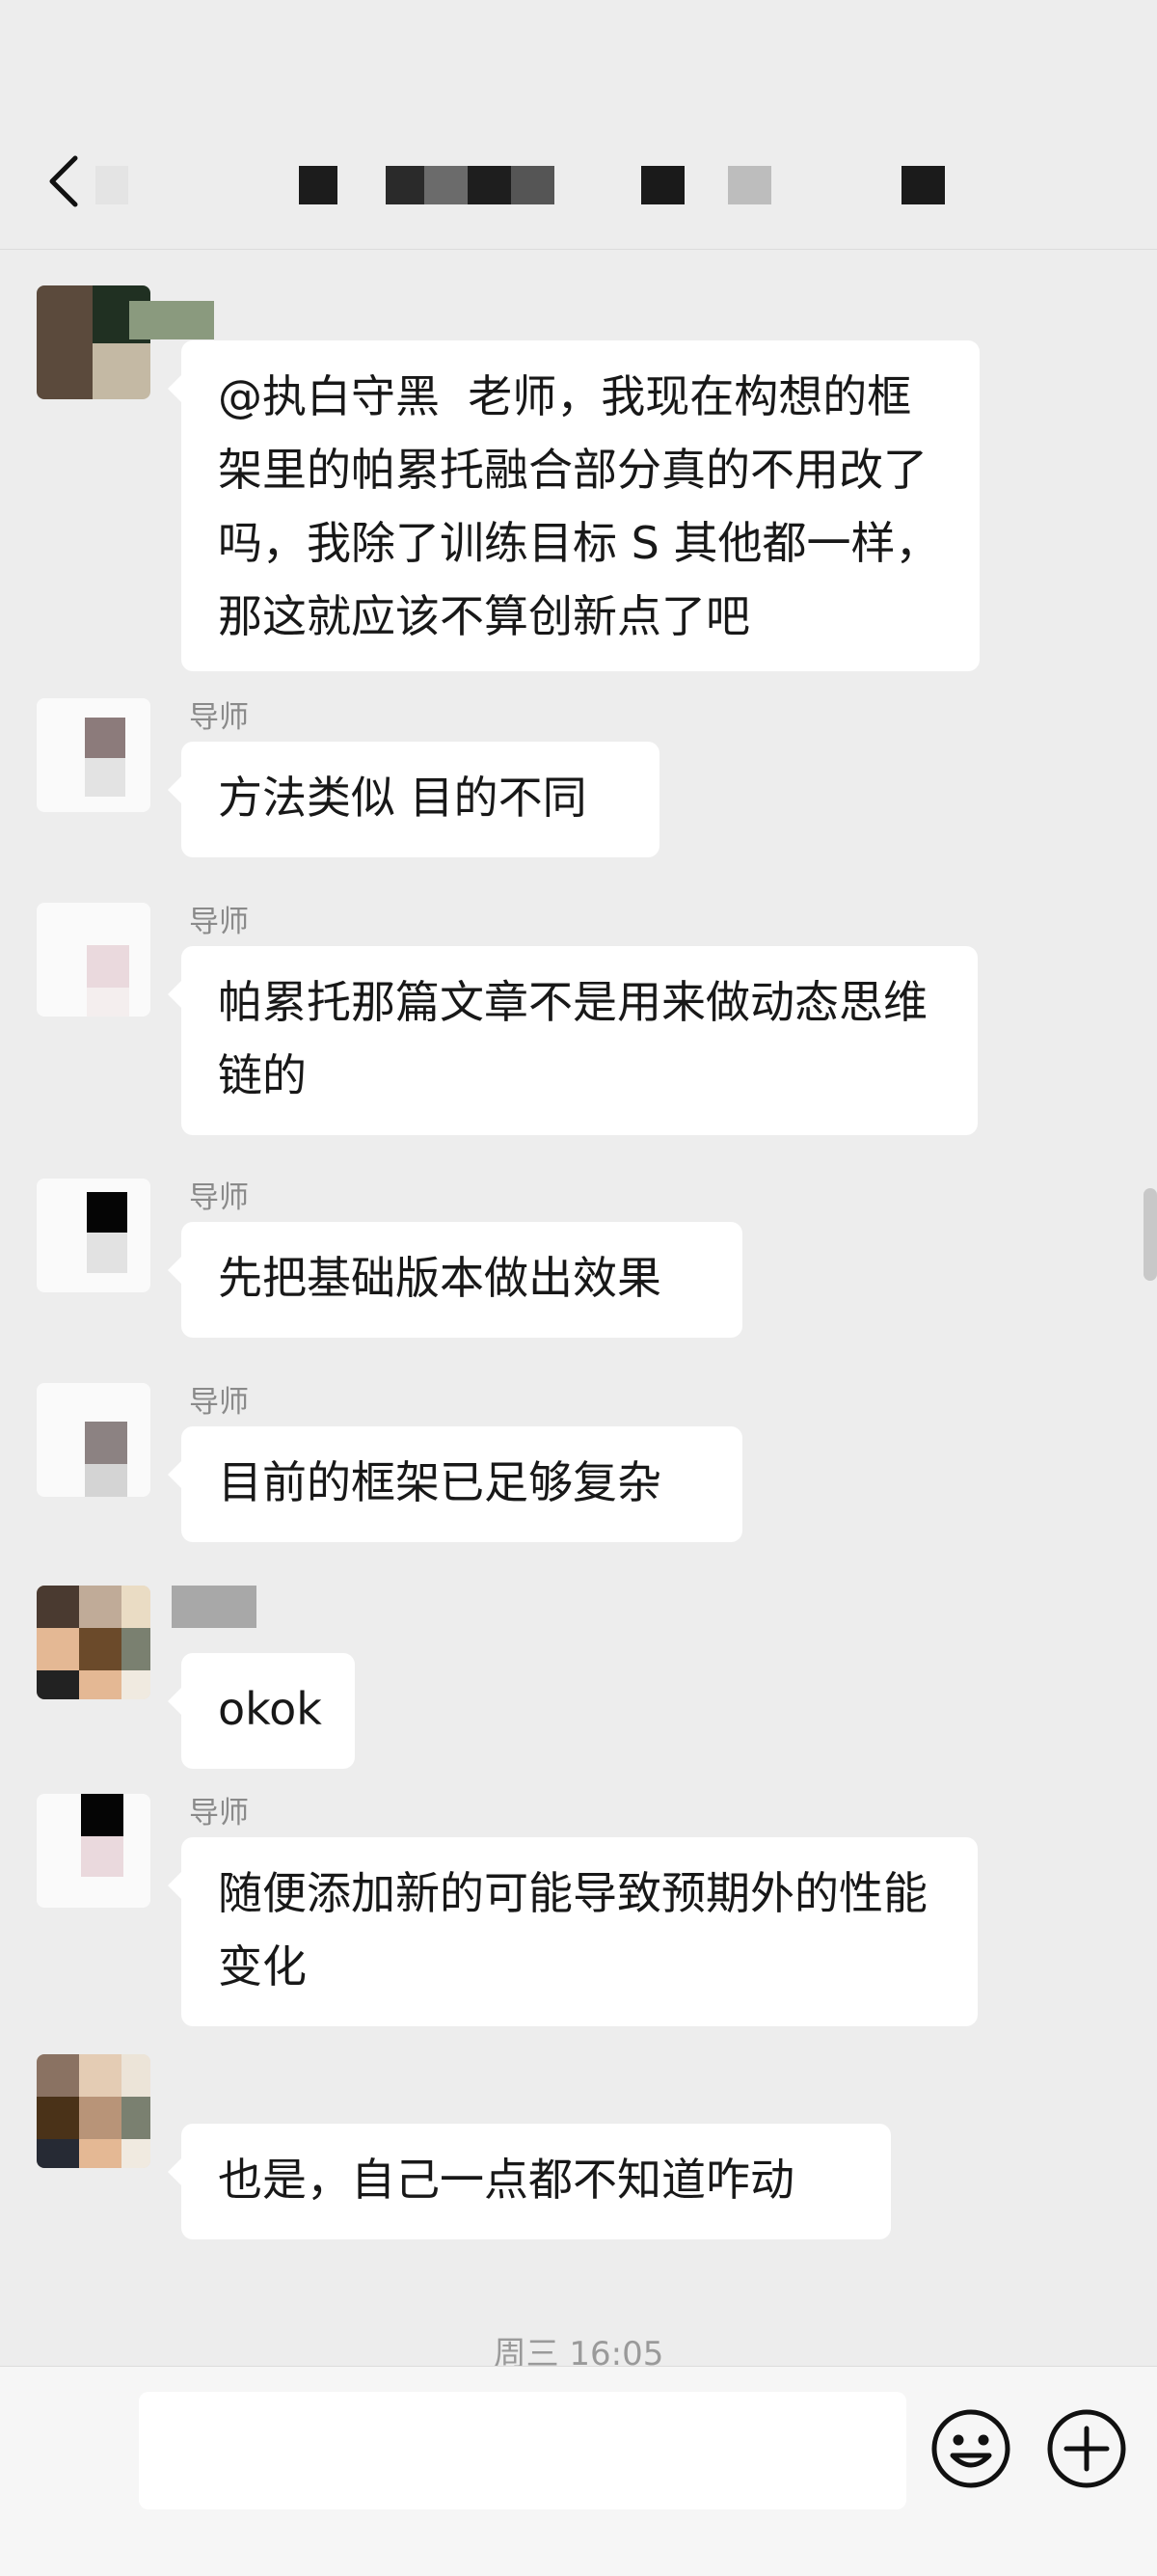  What do you see at coordinates (261, 1711) in the screenshot?
I see `message-bubble: okok` at bounding box center [261, 1711].